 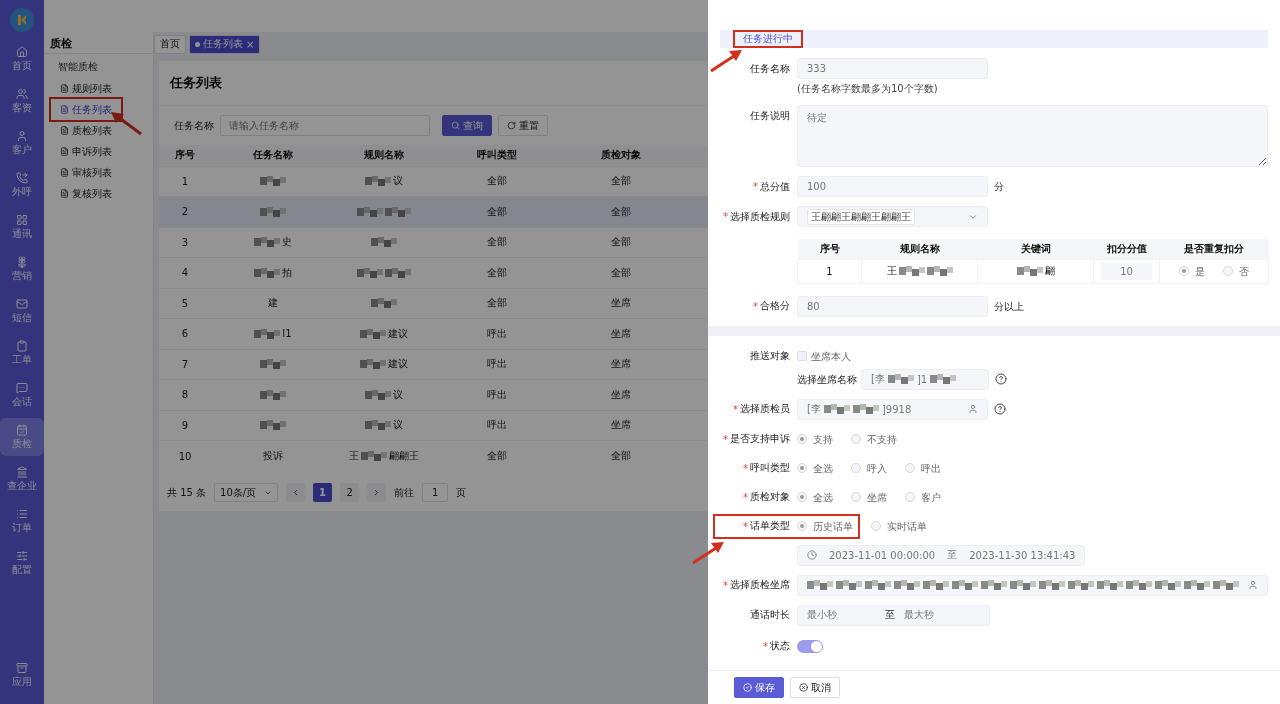 What do you see at coordinates (523, 125) in the screenshot?
I see `reset-button: 重置` at bounding box center [523, 125].